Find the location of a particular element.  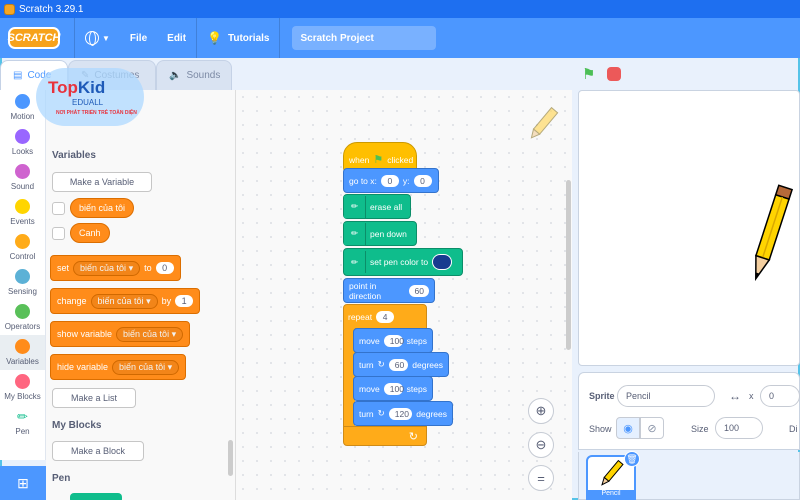

block-label: point in direction is located at coordinates (365, 290).